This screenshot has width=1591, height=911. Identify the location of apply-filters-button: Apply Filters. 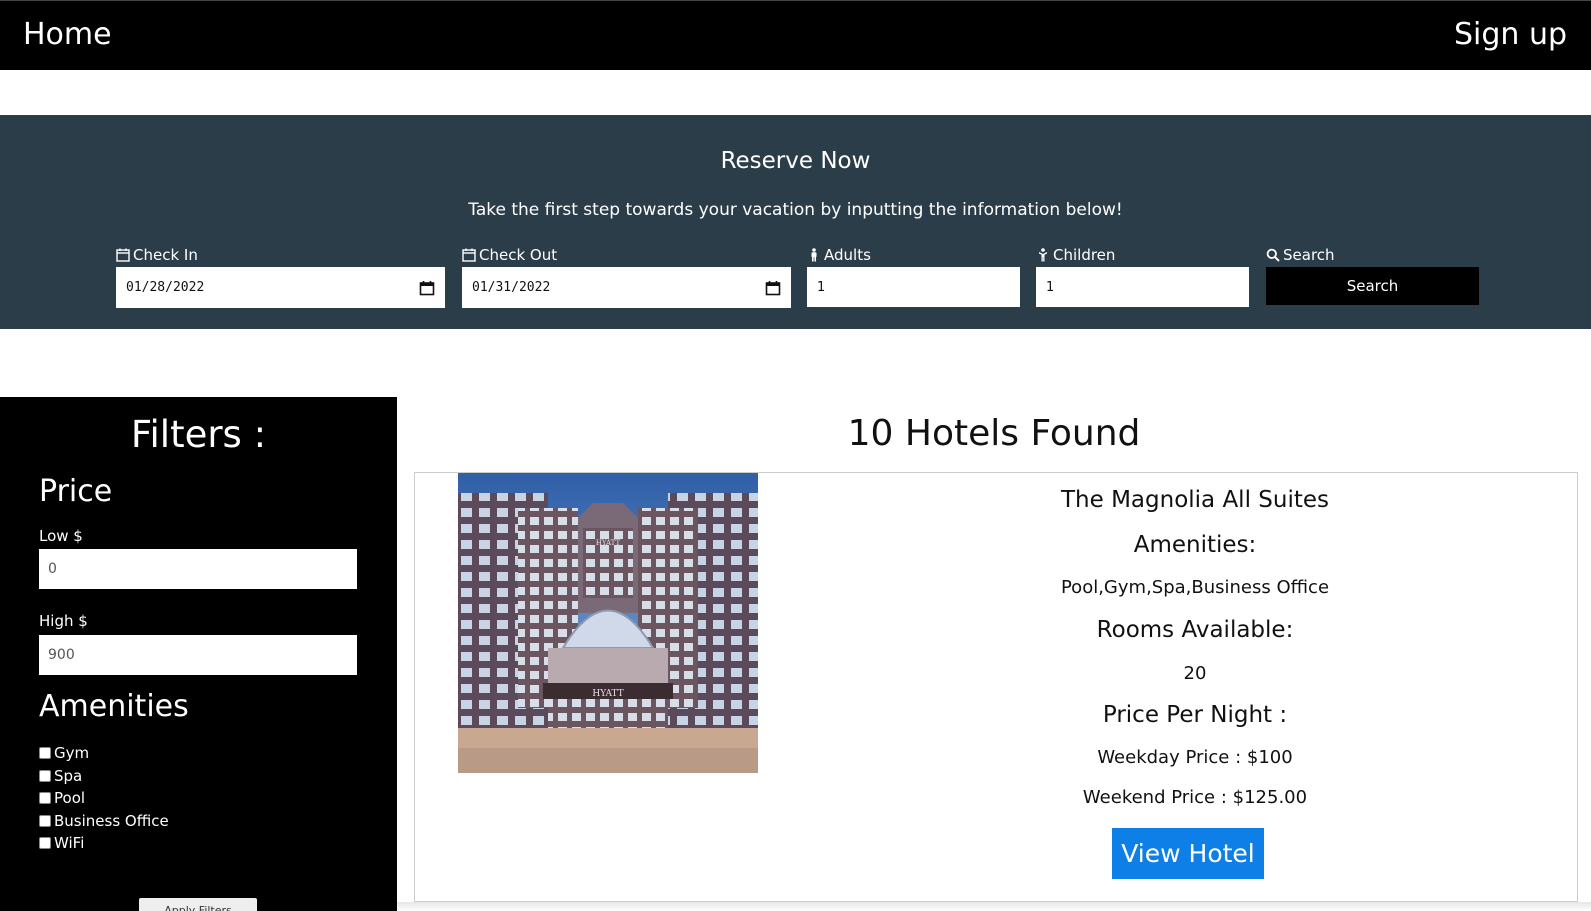
(198, 904).